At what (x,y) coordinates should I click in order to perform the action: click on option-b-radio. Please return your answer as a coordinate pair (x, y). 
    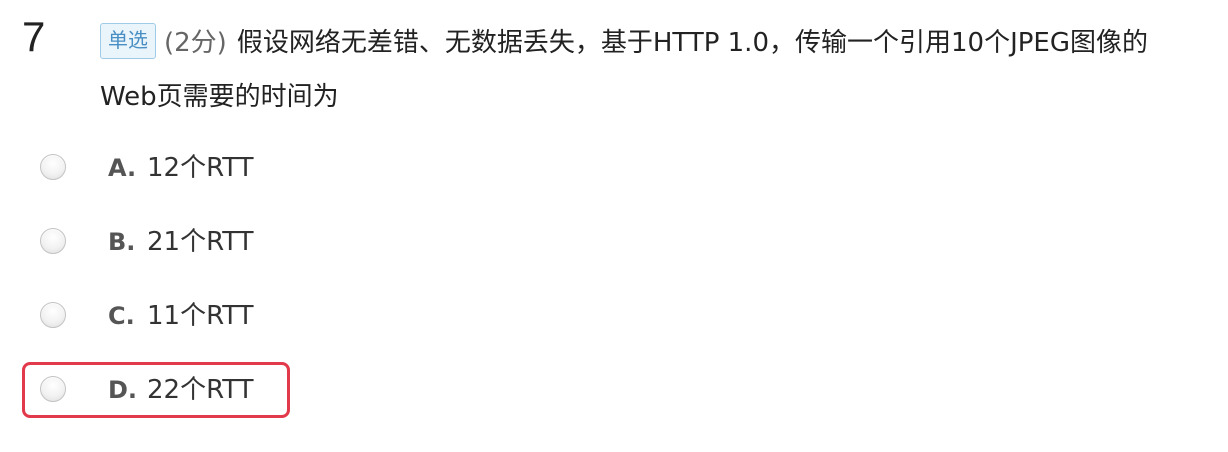
    Looking at the image, I should click on (53, 241).